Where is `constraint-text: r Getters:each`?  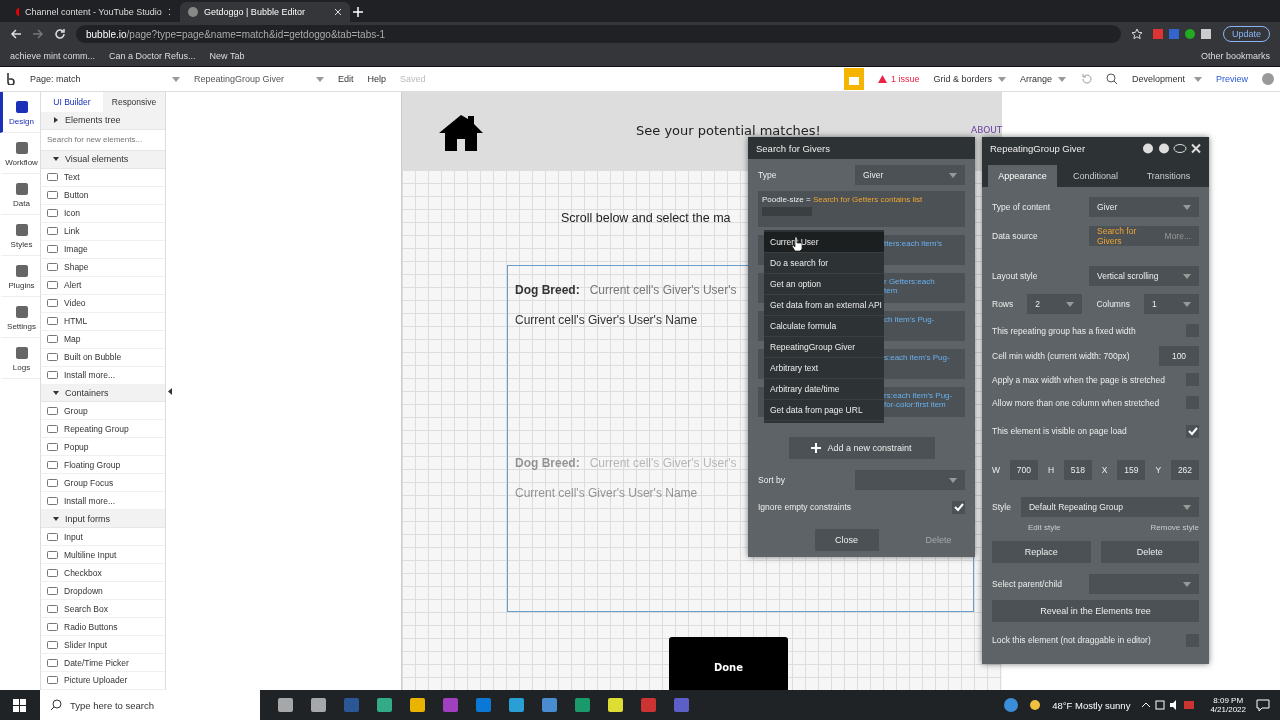 constraint-text: r Getters:each is located at coordinates (909, 281).